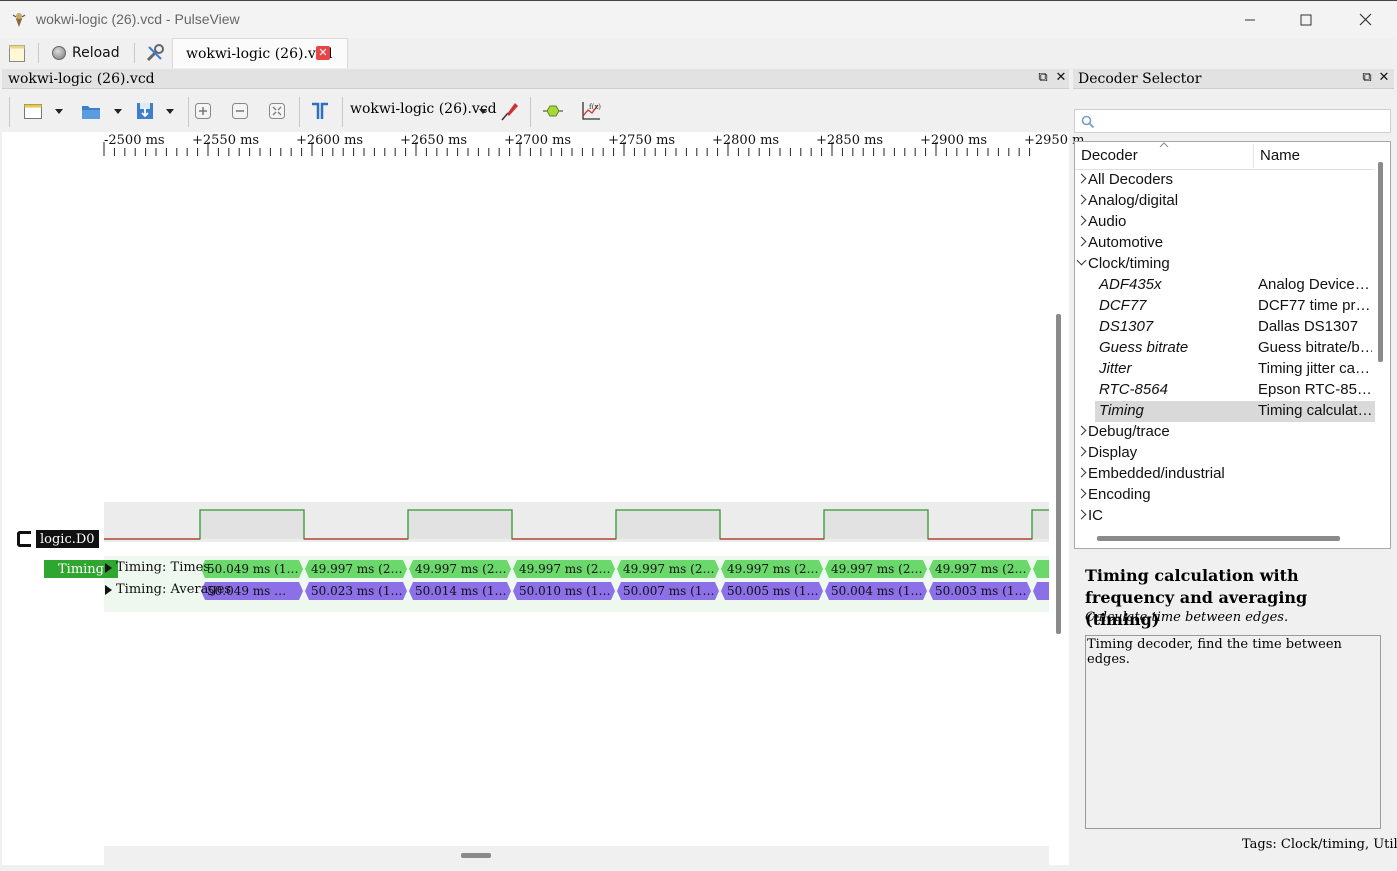  I want to click on decoder-id: All Decoders, so click(1131, 179).